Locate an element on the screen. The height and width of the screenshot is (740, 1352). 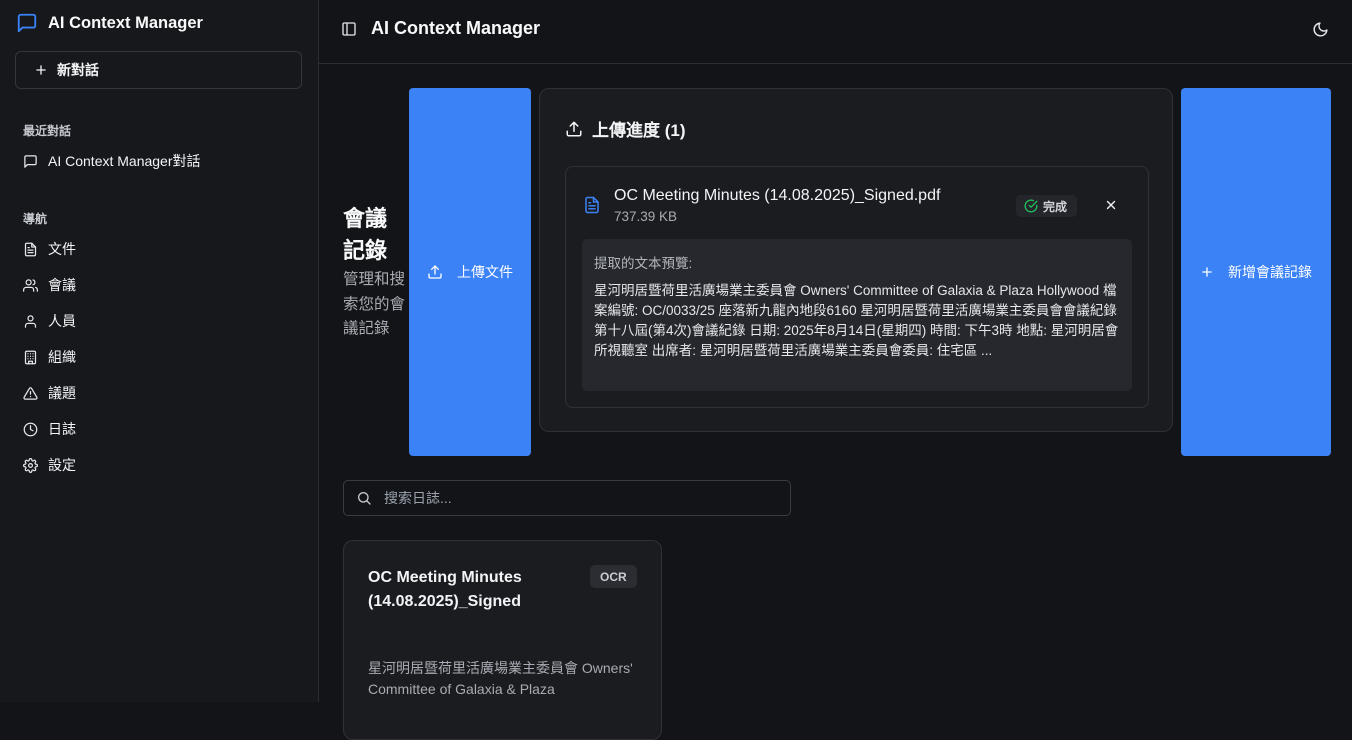
clock-icon is located at coordinates (30, 429).